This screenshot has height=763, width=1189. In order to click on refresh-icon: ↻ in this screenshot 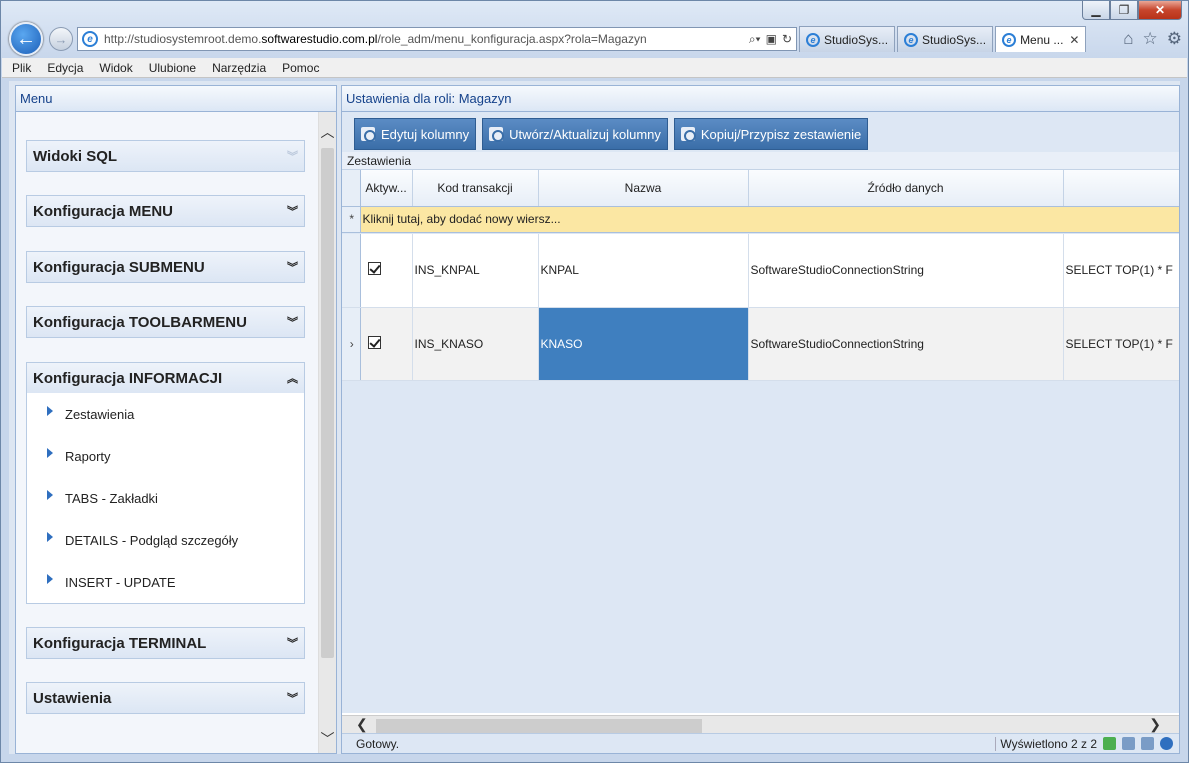, I will do `click(787, 39)`.